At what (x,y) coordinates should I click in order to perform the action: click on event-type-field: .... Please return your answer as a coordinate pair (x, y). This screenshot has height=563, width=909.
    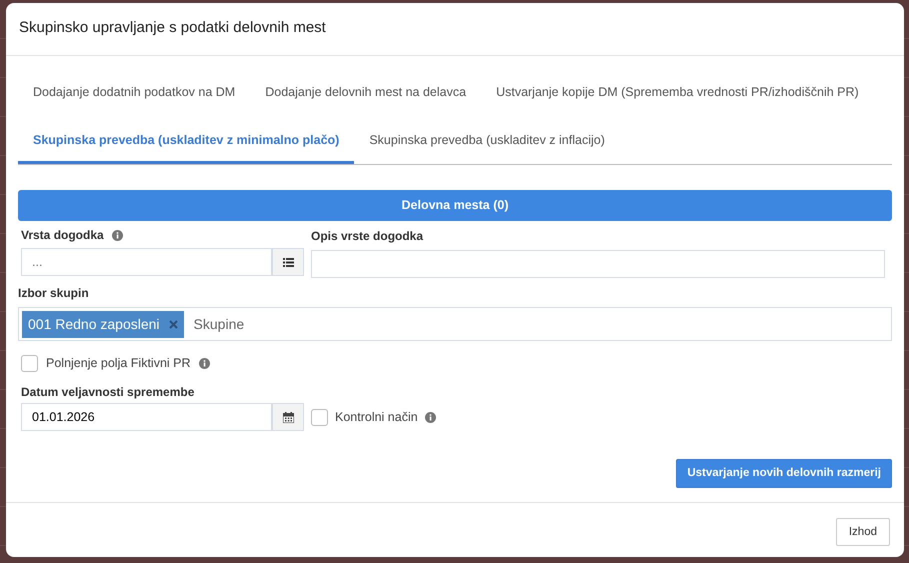
    Looking at the image, I should click on (146, 262).